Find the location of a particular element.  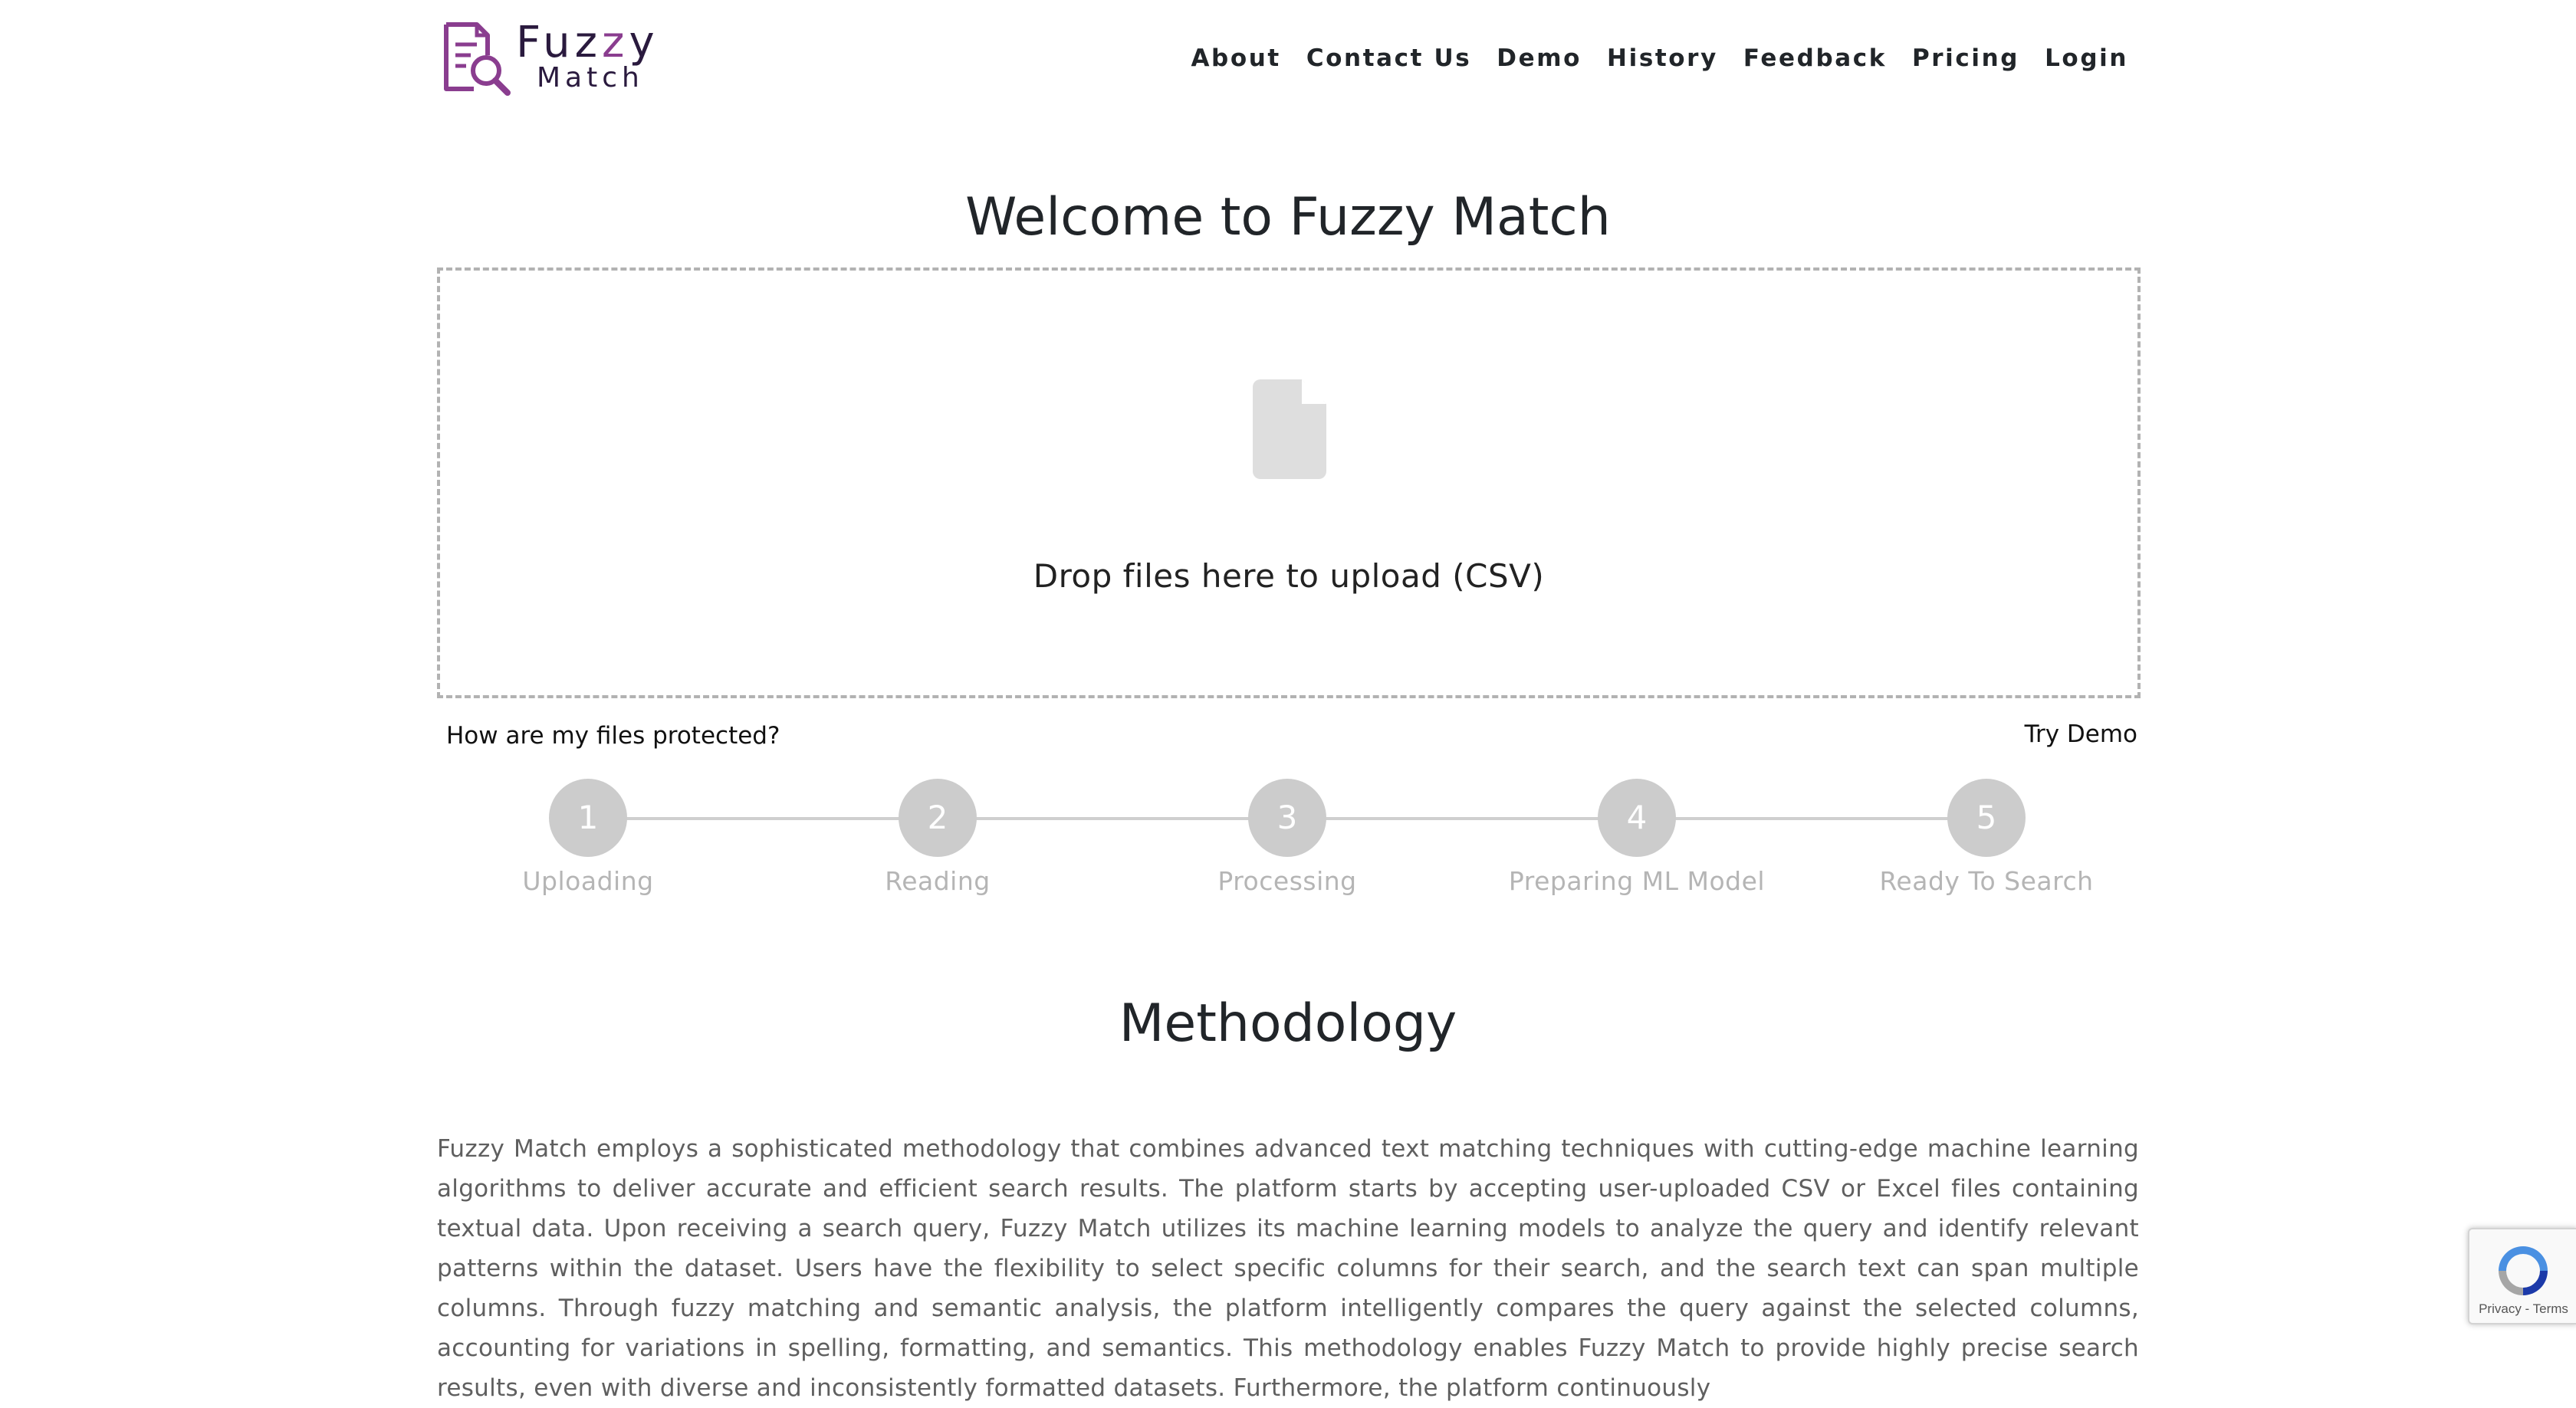

step-preparing-ml-model: 4 Preparing ML Model is located at coordinates (1637, 837).